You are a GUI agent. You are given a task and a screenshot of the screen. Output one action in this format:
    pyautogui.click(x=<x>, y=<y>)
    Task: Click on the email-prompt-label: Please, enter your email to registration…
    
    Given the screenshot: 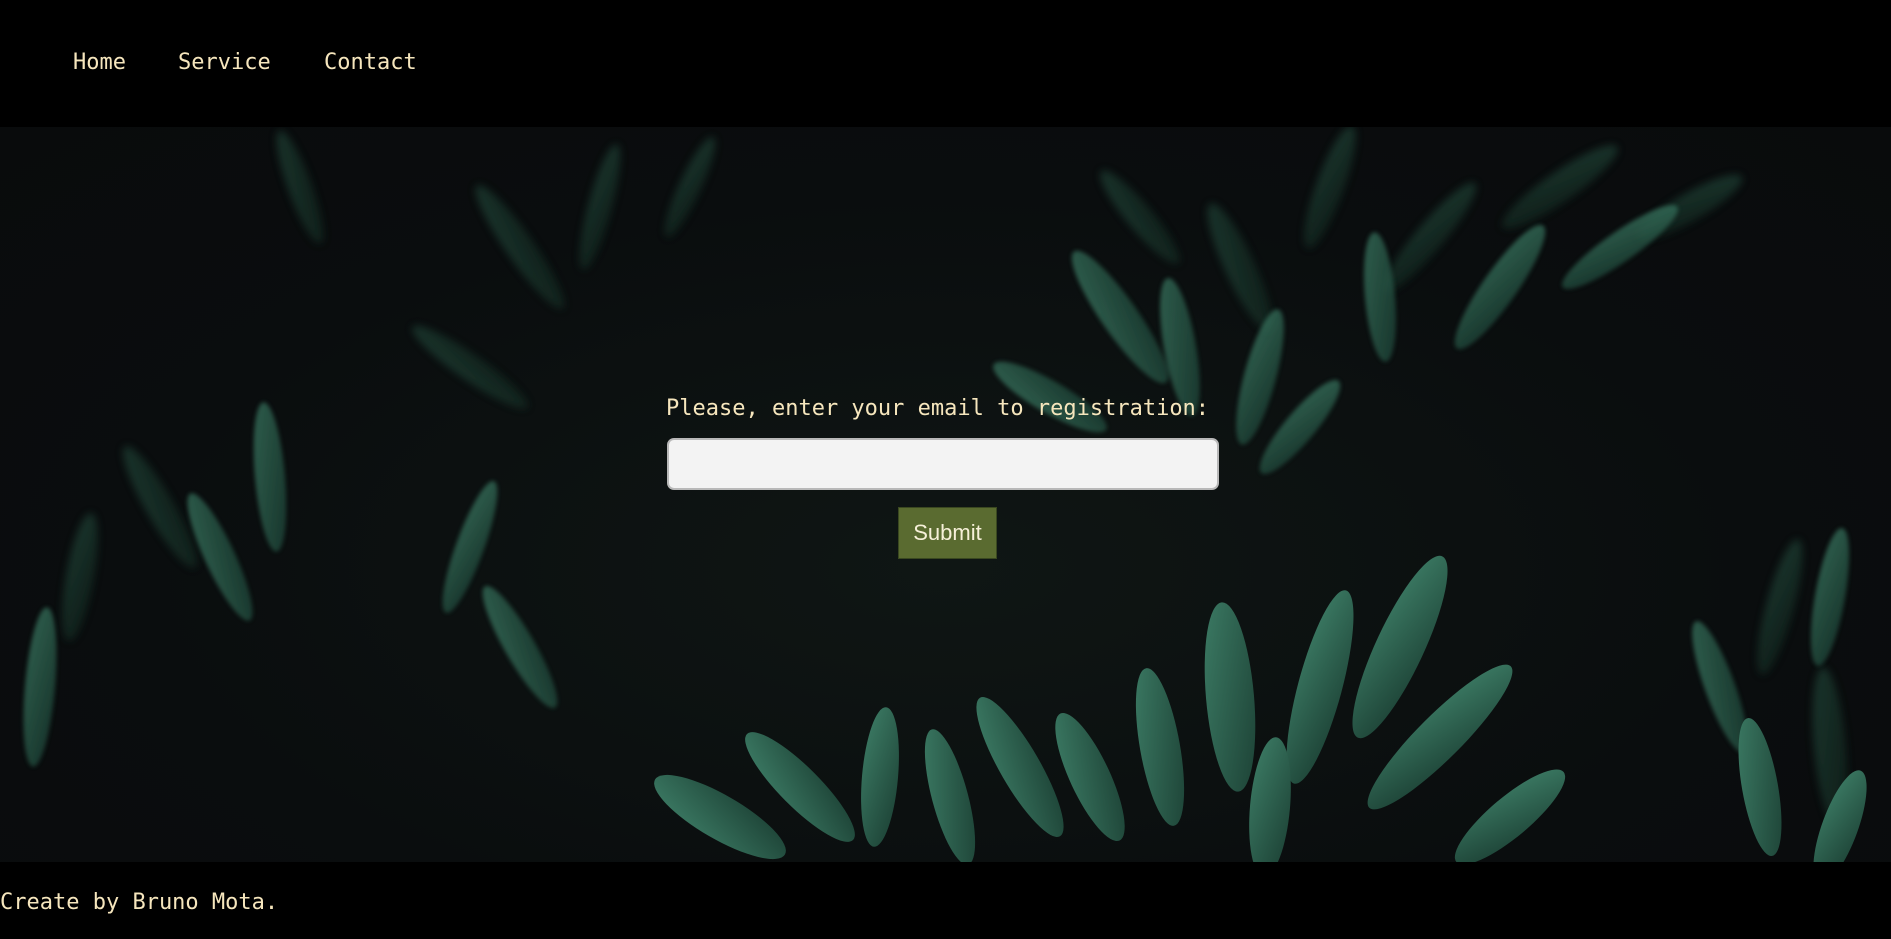 What is the action you would take?
    pyautogui.click(x=938, y=408)
    